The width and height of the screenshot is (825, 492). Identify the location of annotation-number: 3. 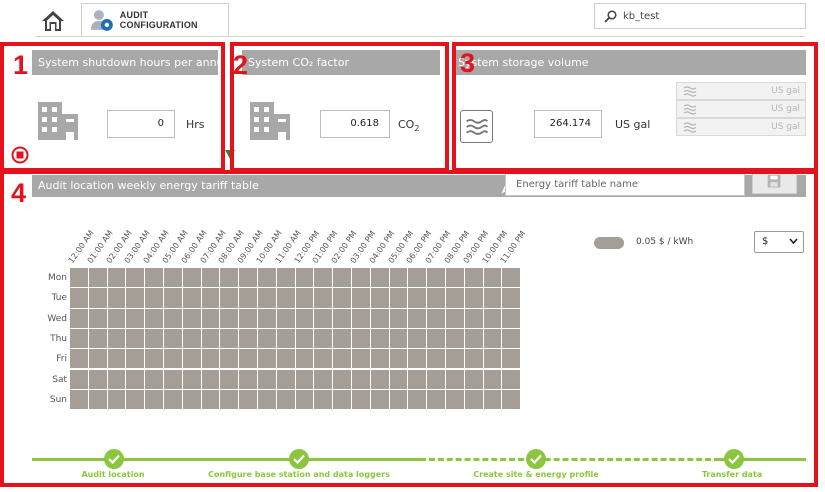
(468, 63).